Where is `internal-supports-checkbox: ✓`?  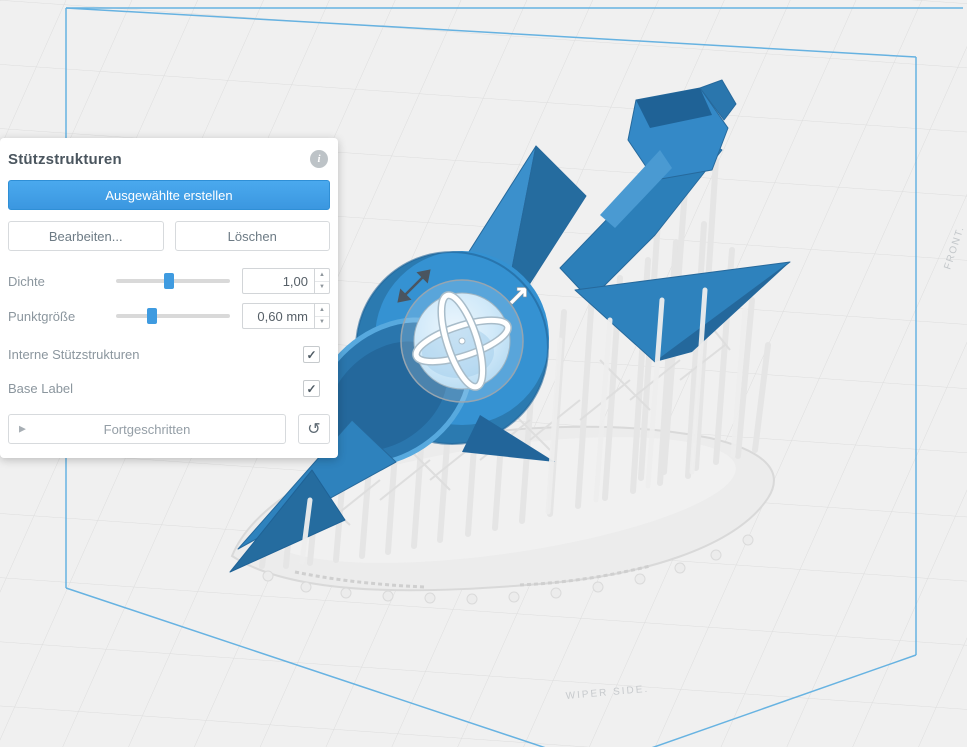
internal-supports-checkbox: ✓ is located at coordinates (311, 354).